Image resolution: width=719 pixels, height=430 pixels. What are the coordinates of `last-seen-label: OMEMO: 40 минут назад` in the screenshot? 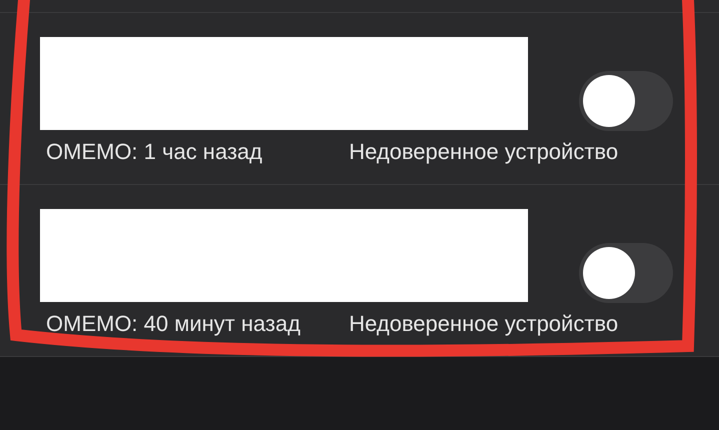 It's located at (173, 324).